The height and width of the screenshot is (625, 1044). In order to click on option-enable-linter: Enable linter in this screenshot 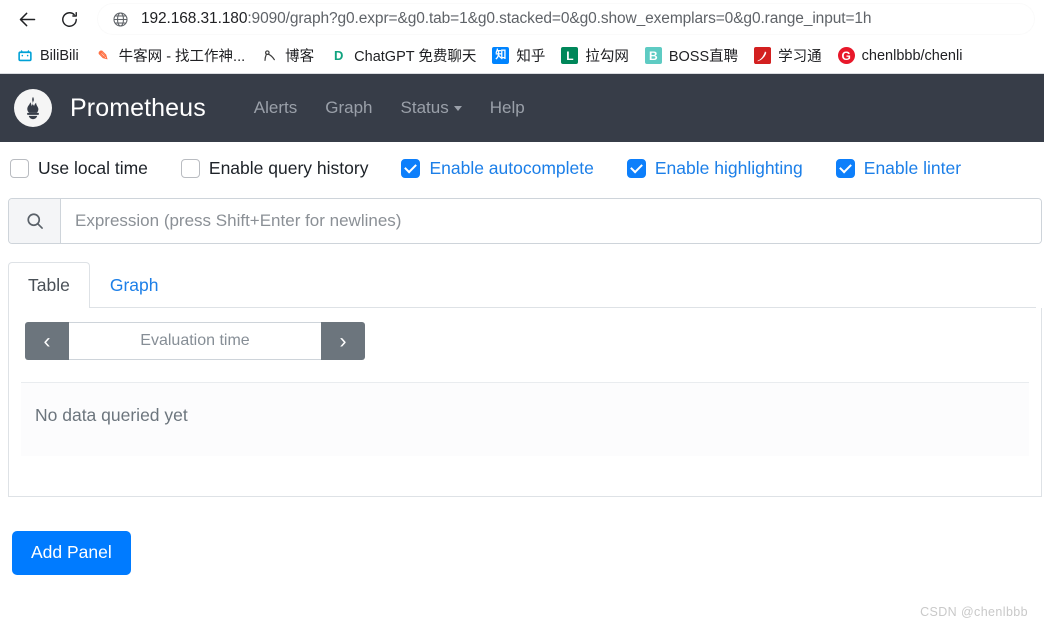, I will do `click(898, 168)`.